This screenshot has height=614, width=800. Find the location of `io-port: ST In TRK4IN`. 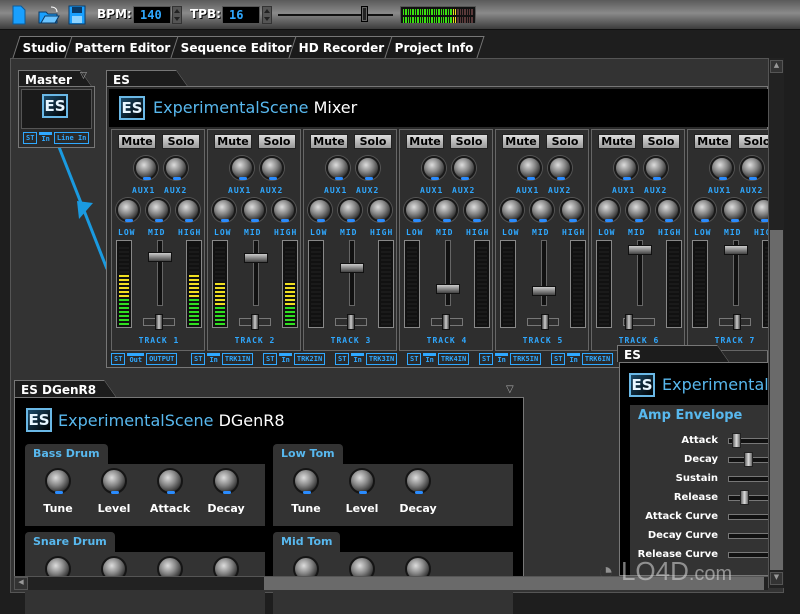

io-port: ST In TRK4IN is located at coordinates (438, 359).